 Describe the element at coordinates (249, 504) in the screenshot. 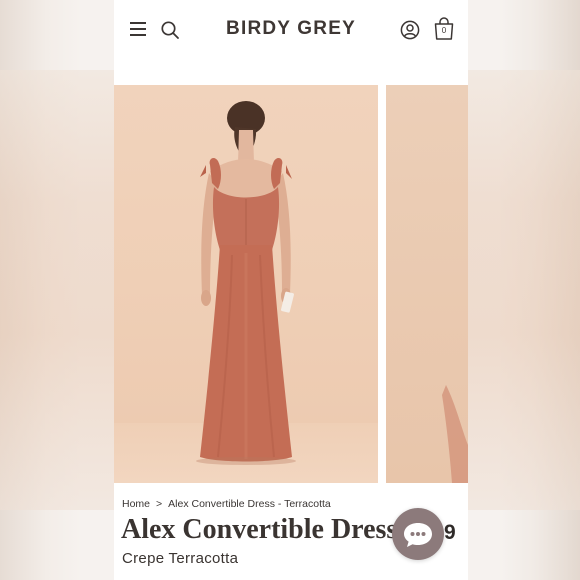

I see `breadcrumb-current: Alex Convertible Dress - Terracotta` at that location.